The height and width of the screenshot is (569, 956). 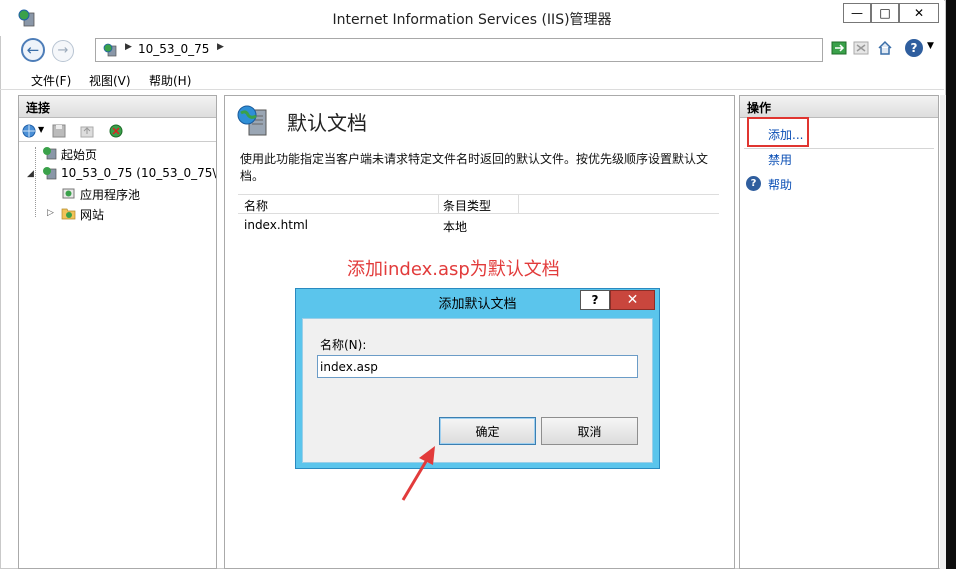 What do you see at coordinates (453, 269) in the screenshot?
I see `annotation-text: 添加index.asp为默认文档` at bounding box center [453, 269].